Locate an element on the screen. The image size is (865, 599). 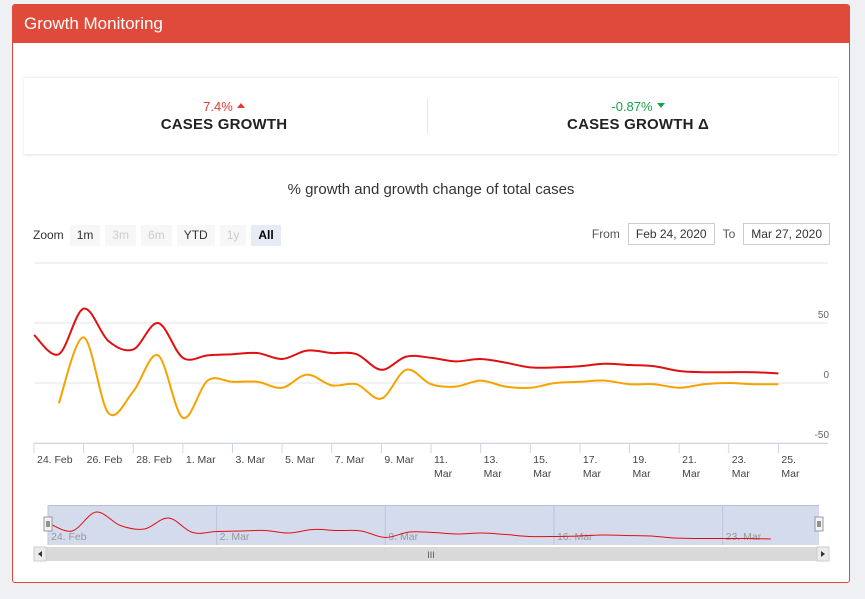
scrollbar-grip: III is located at coordinates (431, 555).